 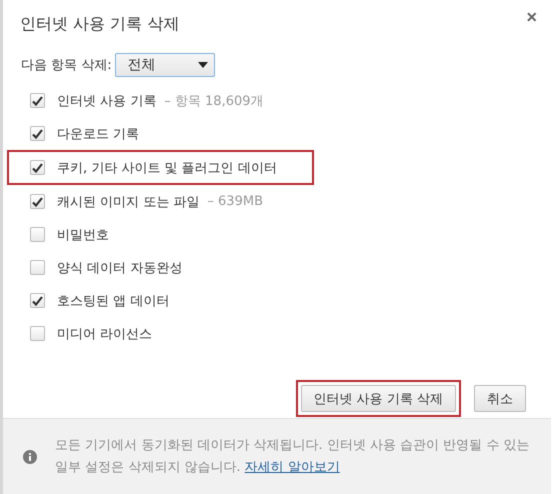 What do you see at coordinates (100, 24) in the screenshot?
I see `dialog-title: 인터넷 사용 기록 삭제` at bounding box center [100, 24].